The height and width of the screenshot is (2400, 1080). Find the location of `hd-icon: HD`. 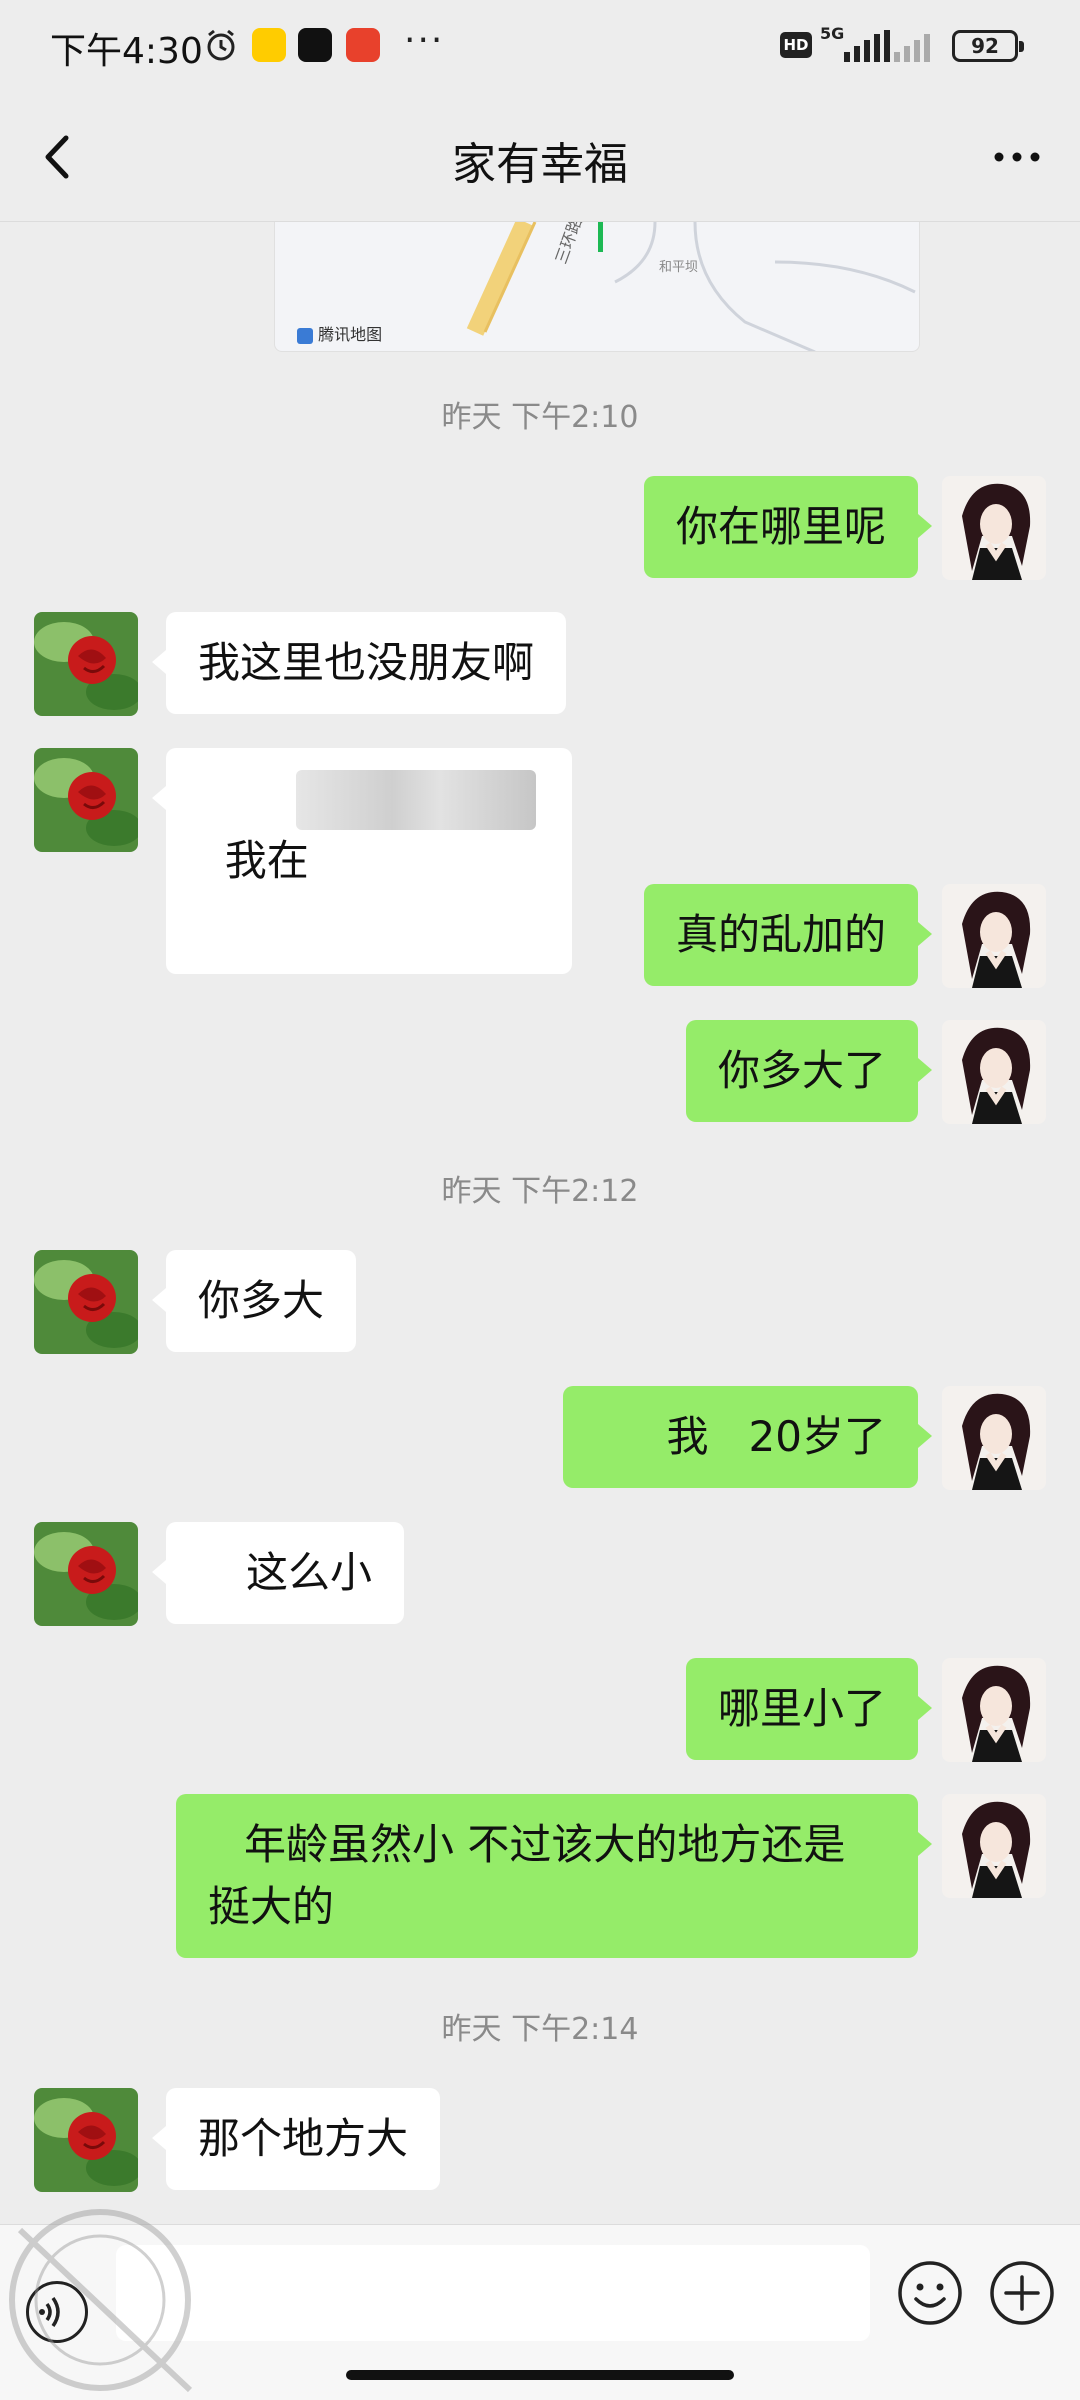

hd-icon: HD is located at coordinates (796, 45).